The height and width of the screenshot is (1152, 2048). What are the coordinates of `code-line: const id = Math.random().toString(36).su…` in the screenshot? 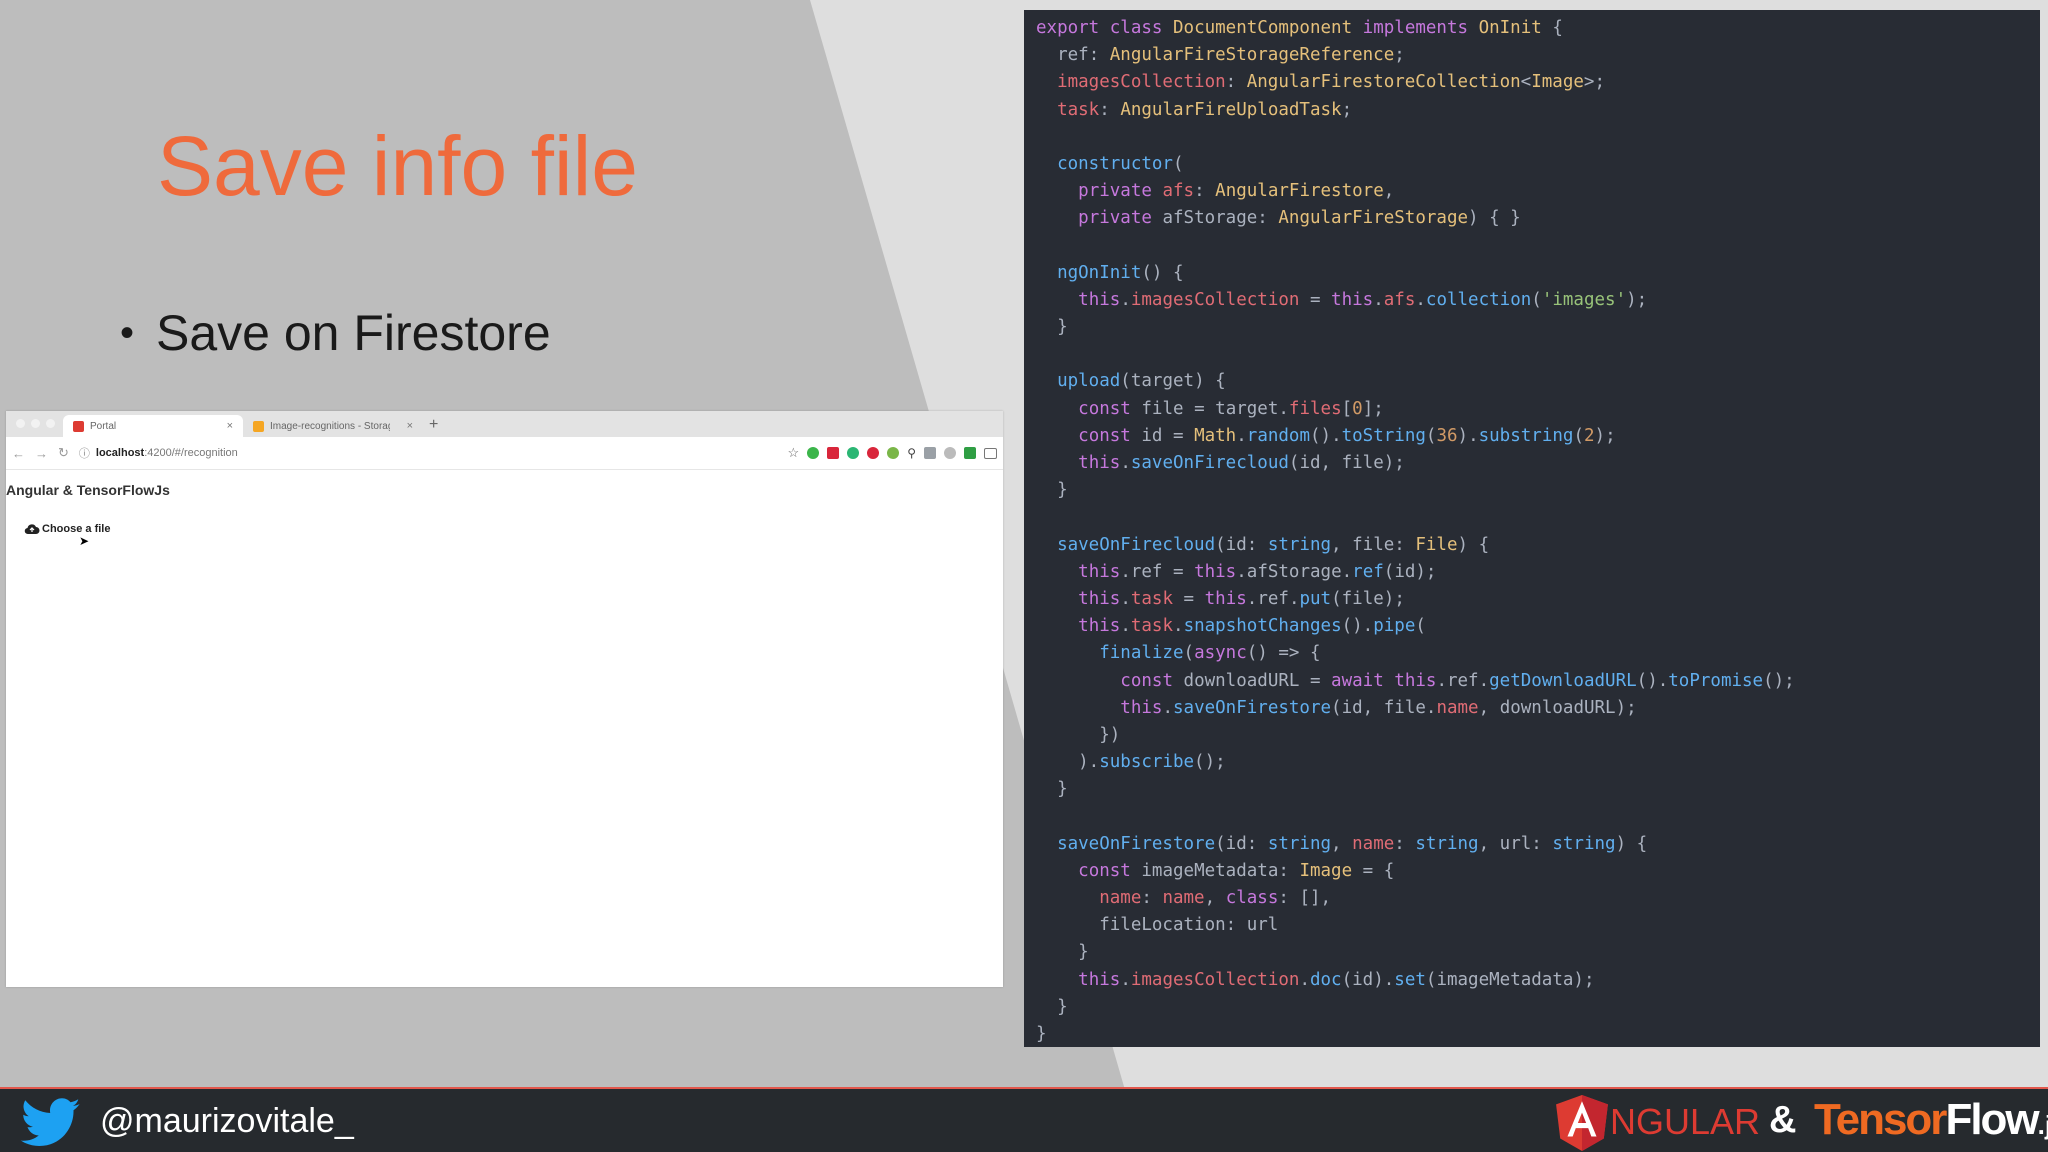 It's located at (1347, 435).